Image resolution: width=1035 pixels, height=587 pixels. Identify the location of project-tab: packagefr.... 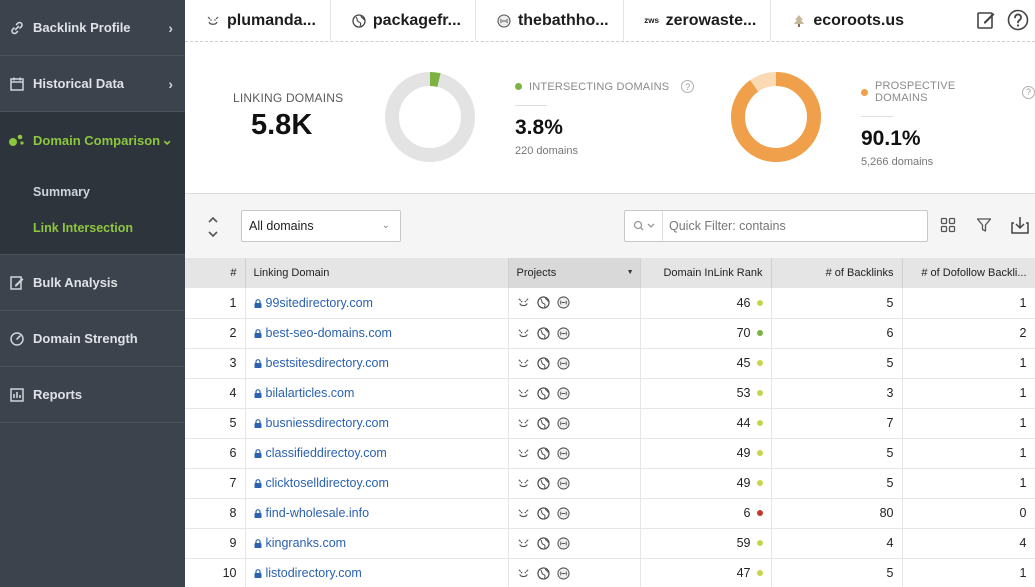
(403, 20).